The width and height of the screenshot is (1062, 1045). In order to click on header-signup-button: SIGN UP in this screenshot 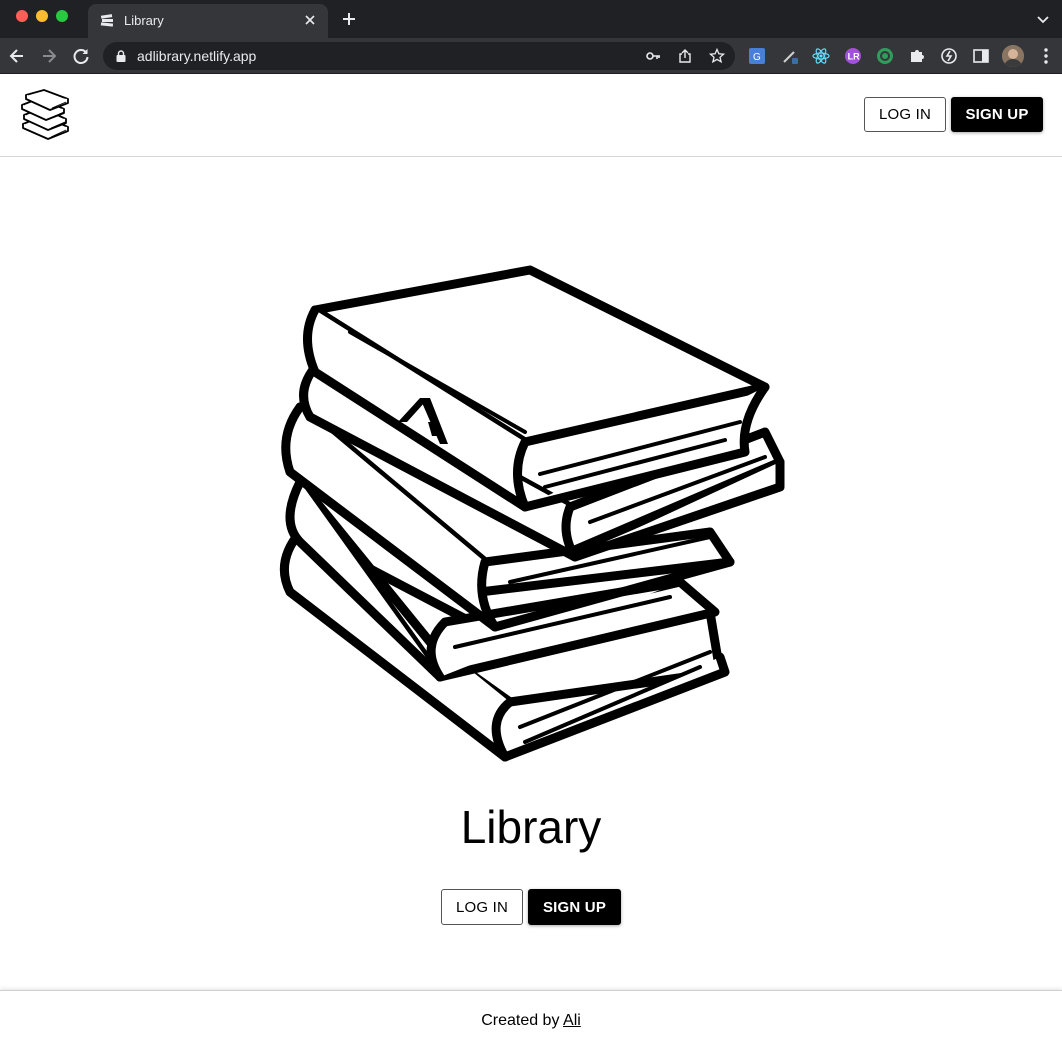, I will do `click(997, 114)`.